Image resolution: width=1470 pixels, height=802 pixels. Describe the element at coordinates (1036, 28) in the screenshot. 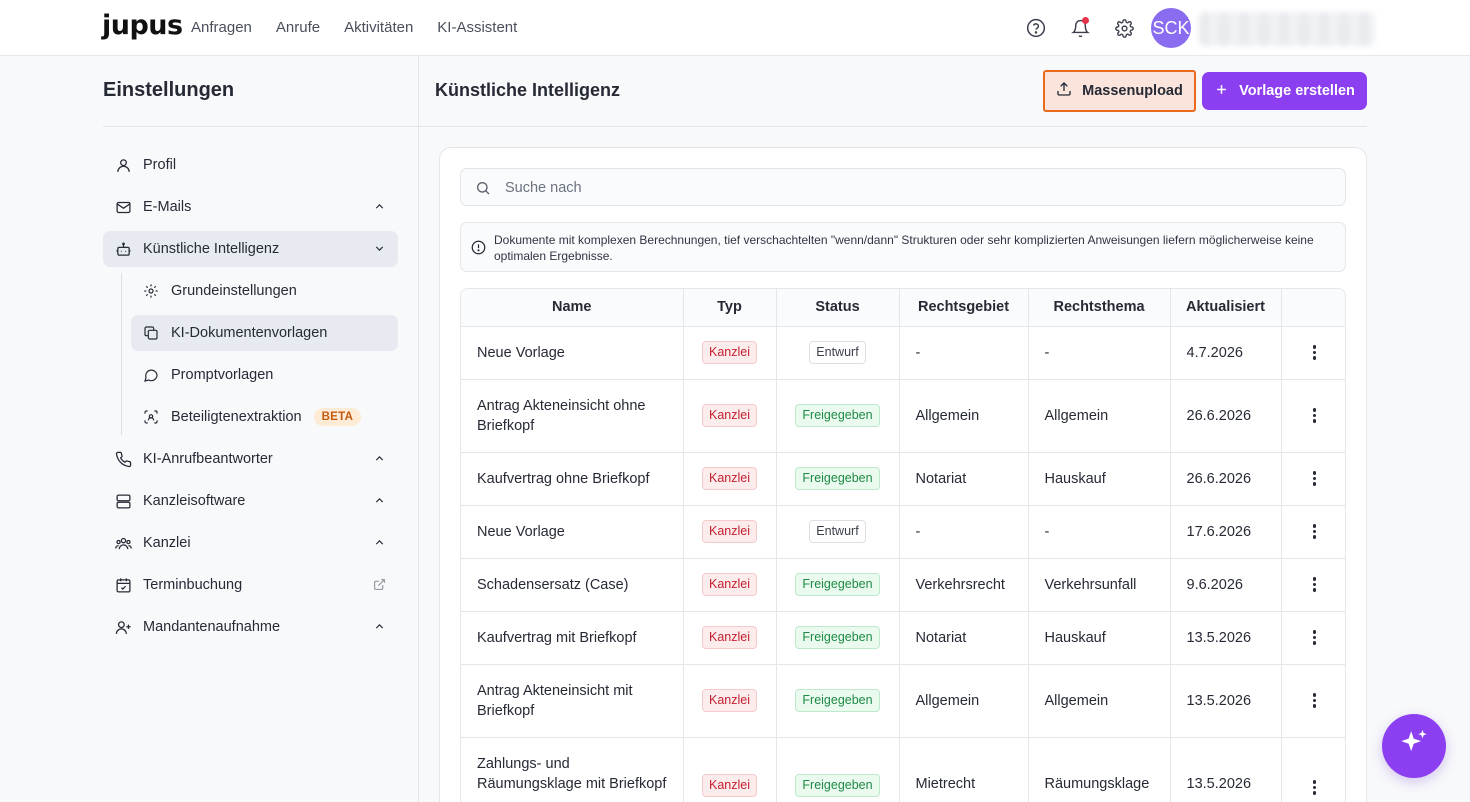

I see `help-icon` at that location.